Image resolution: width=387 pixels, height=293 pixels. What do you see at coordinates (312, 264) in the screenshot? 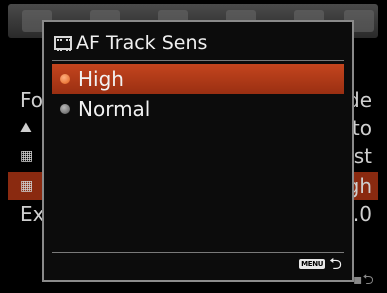
I see `menu-button-icon: MENU` at bounding box center [312, 264].